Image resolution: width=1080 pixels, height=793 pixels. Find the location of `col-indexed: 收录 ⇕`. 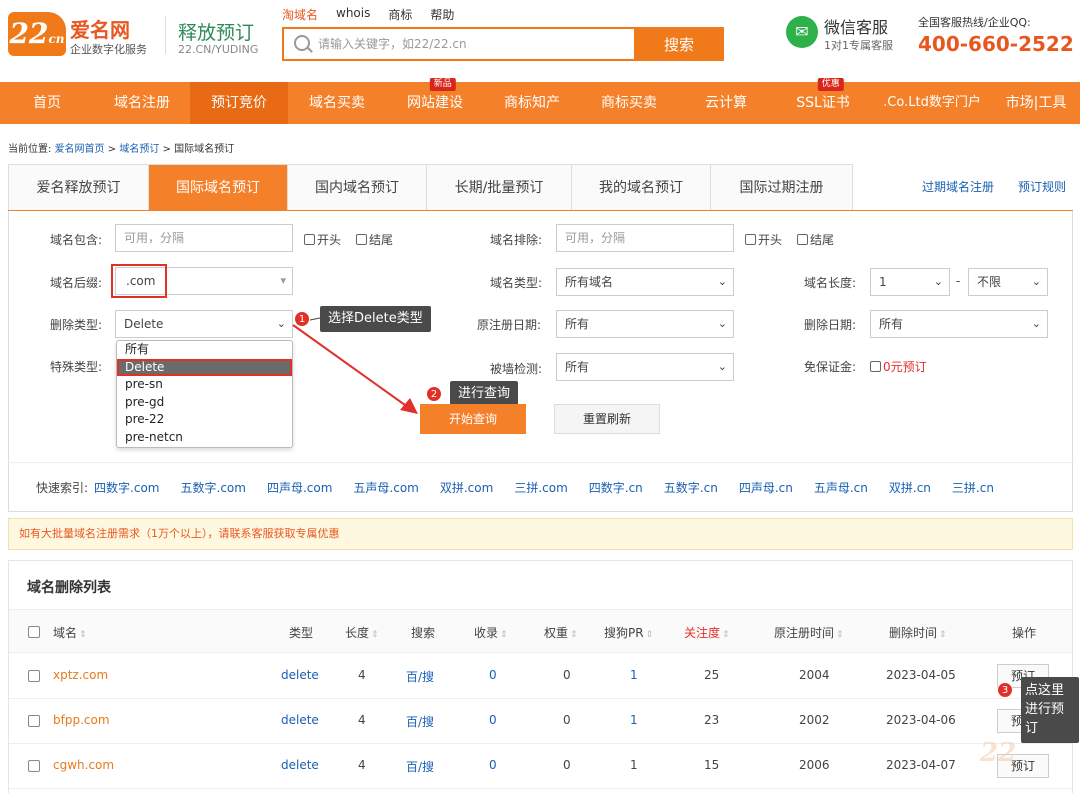

col-indexed: 收录 ⇕ is located at coordinates (491, 632).